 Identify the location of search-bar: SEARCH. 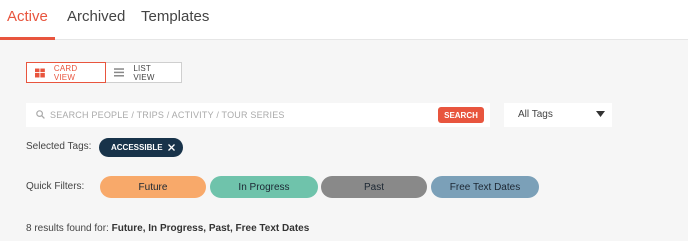
(258, 115).